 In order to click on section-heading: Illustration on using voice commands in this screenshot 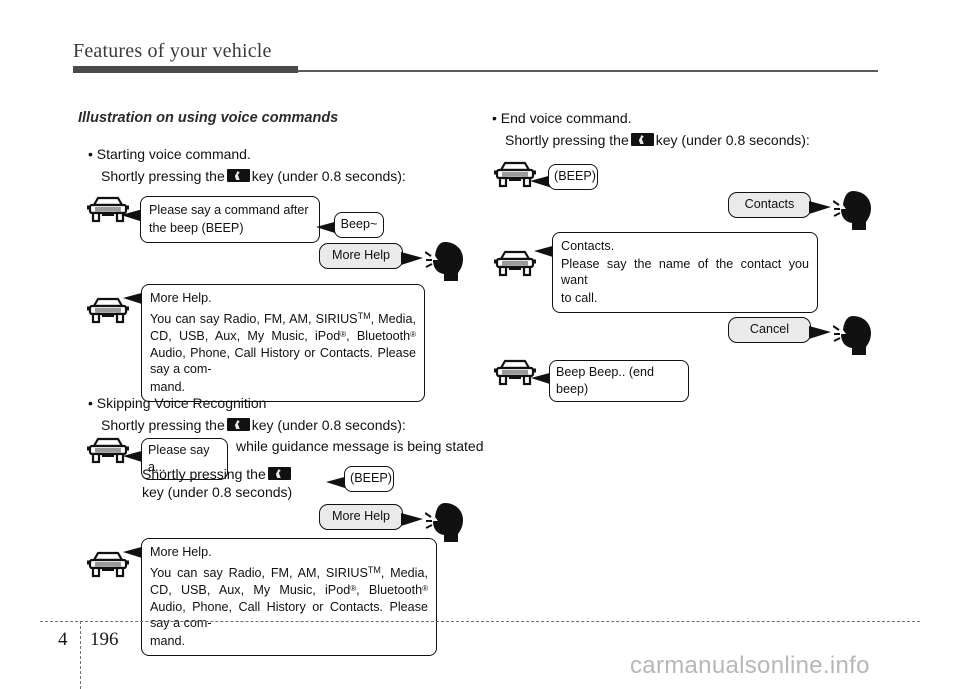, I will do `click(208, 118)`.